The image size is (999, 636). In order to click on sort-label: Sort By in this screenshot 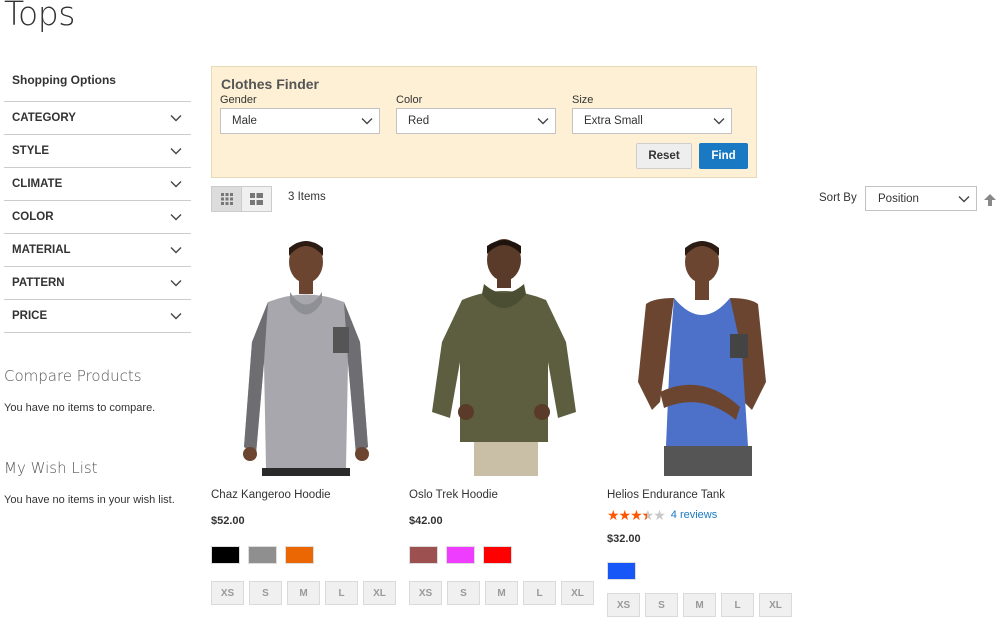, I will do `click(838, 198)`.